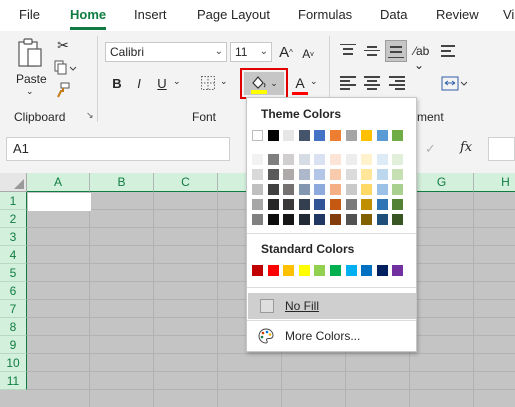 The width and height of the screenshot is (515, 407). I want to click on bold-button: B, so click(117, 83).